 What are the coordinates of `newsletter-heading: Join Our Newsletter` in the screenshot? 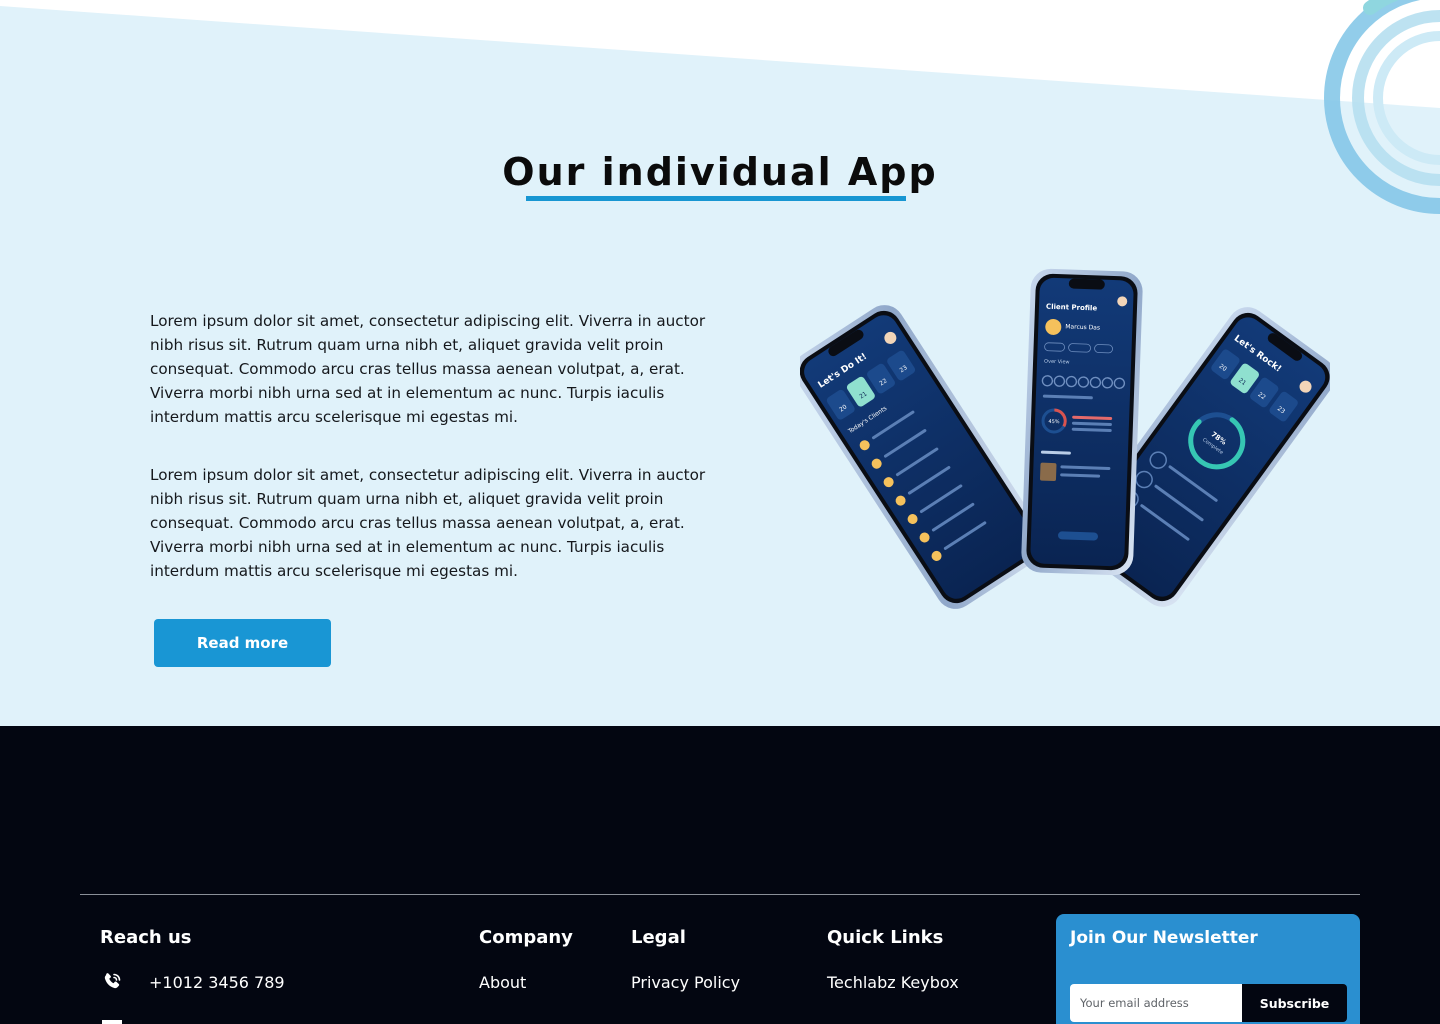 It's located at (1164, 938).